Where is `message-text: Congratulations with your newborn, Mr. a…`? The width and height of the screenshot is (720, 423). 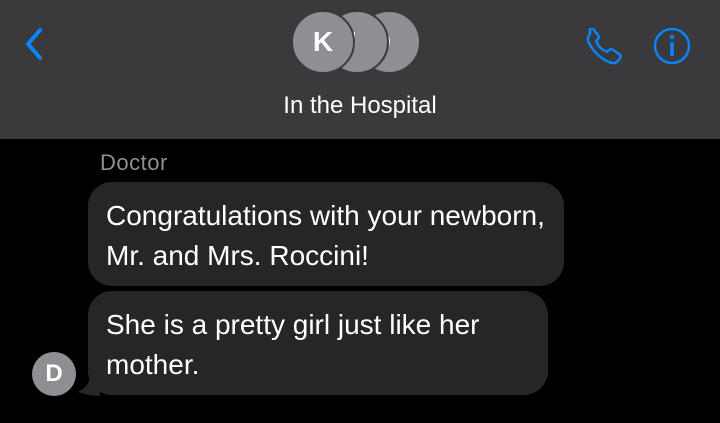
message-text: Congratulations with your newborn, Mr. a… is located at coordinates (325, 235).